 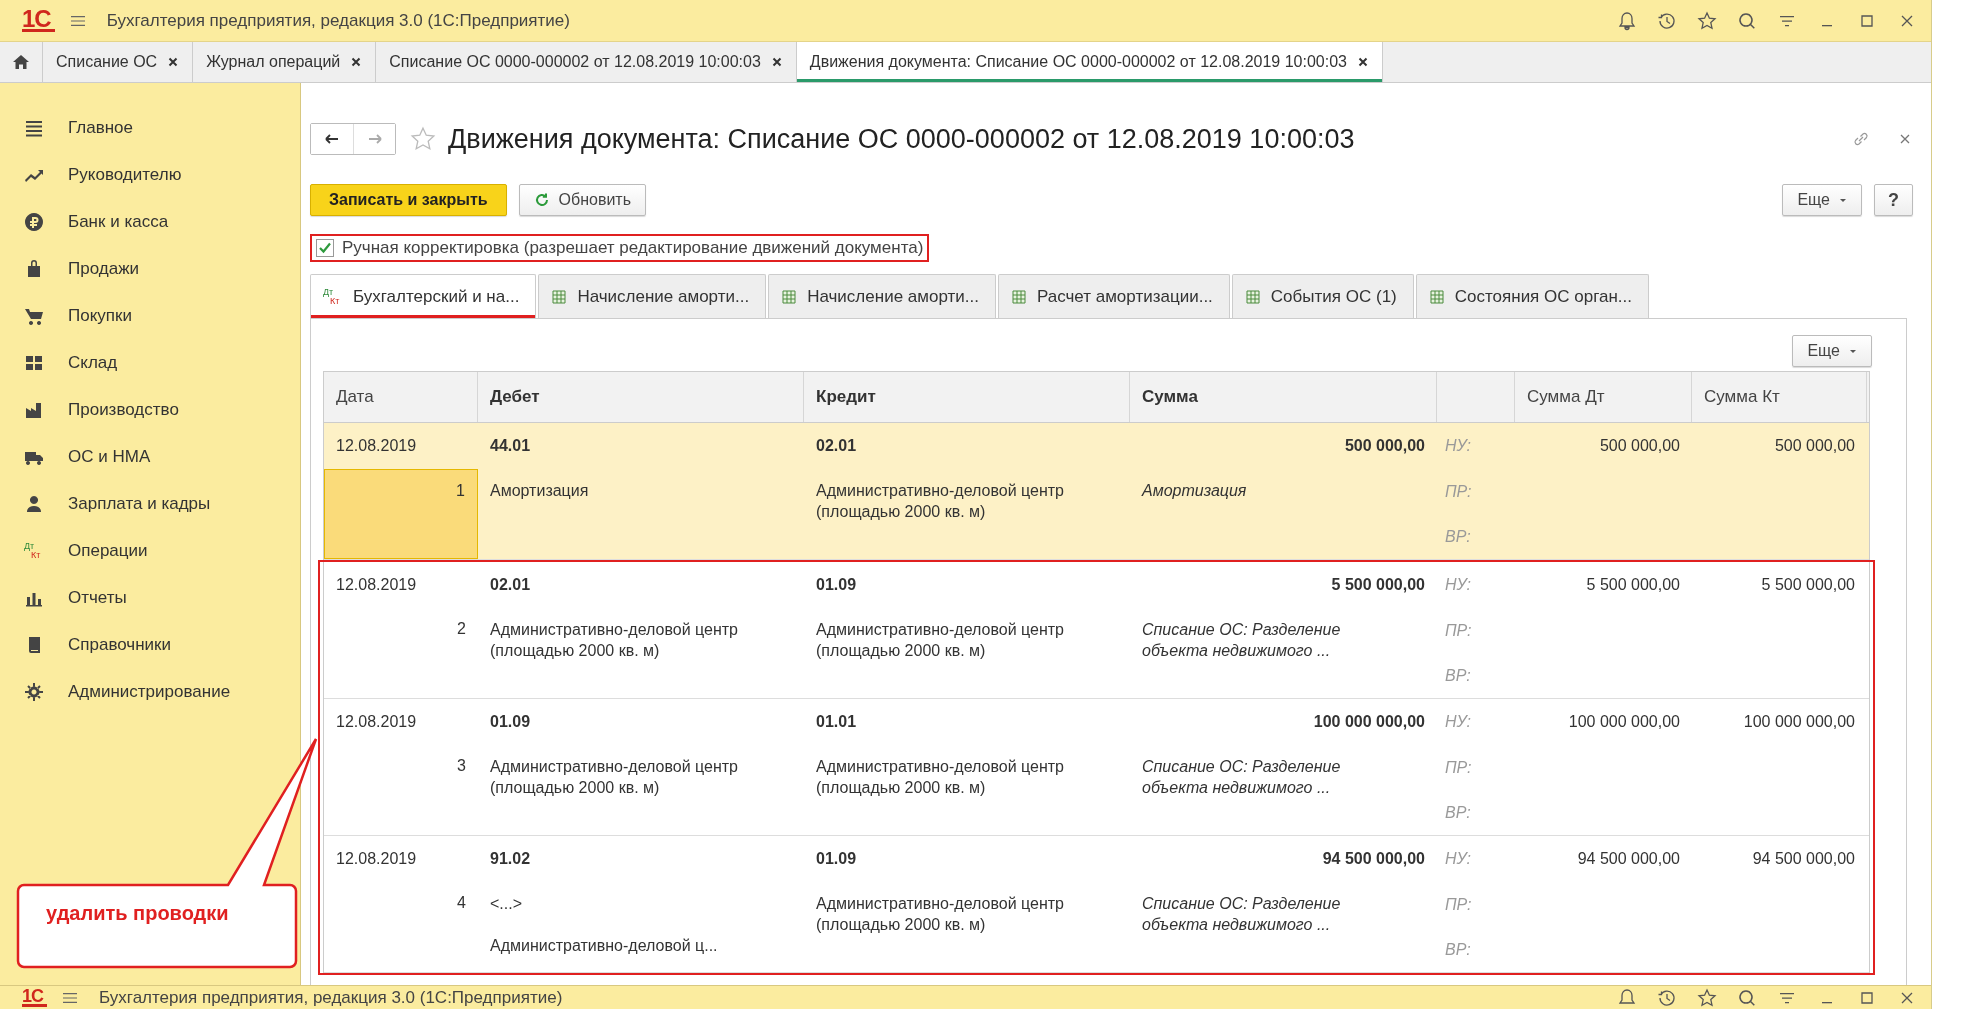 I want to click on checkbox, so click(x=325, y=248).